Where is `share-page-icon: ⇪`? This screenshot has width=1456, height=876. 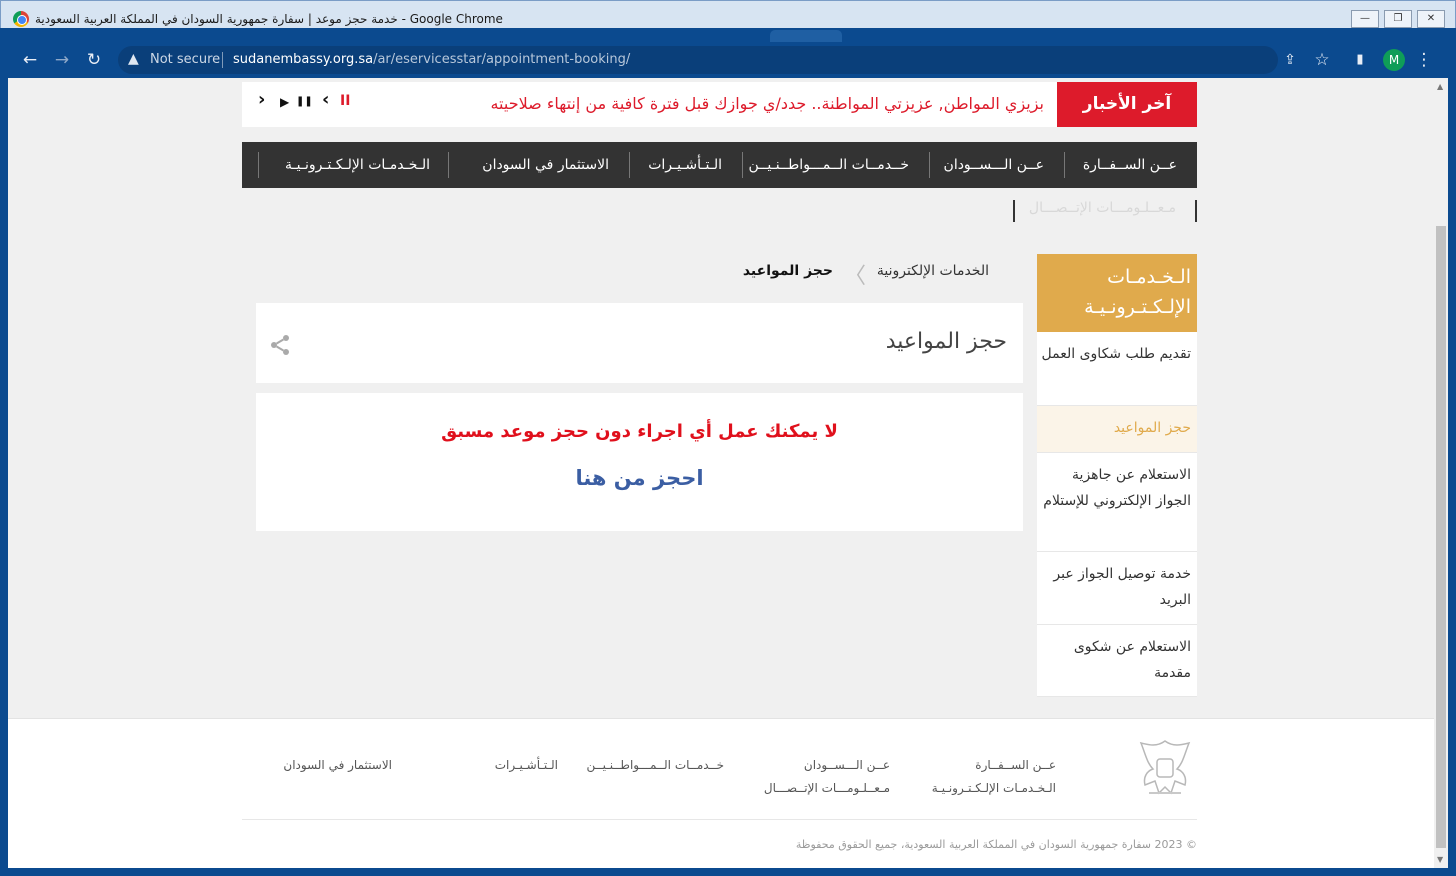
share-page-icon: ⇪ is located at coordinates (1290, 60).